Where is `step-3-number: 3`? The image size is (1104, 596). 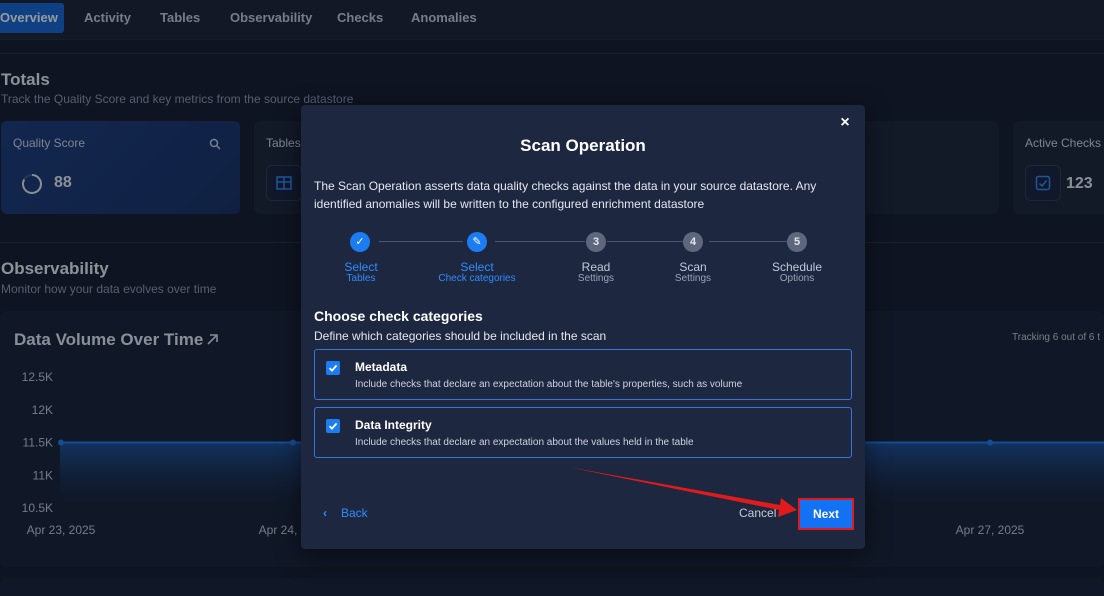
step-3-number: 3 is located at coordinates (596, 242).